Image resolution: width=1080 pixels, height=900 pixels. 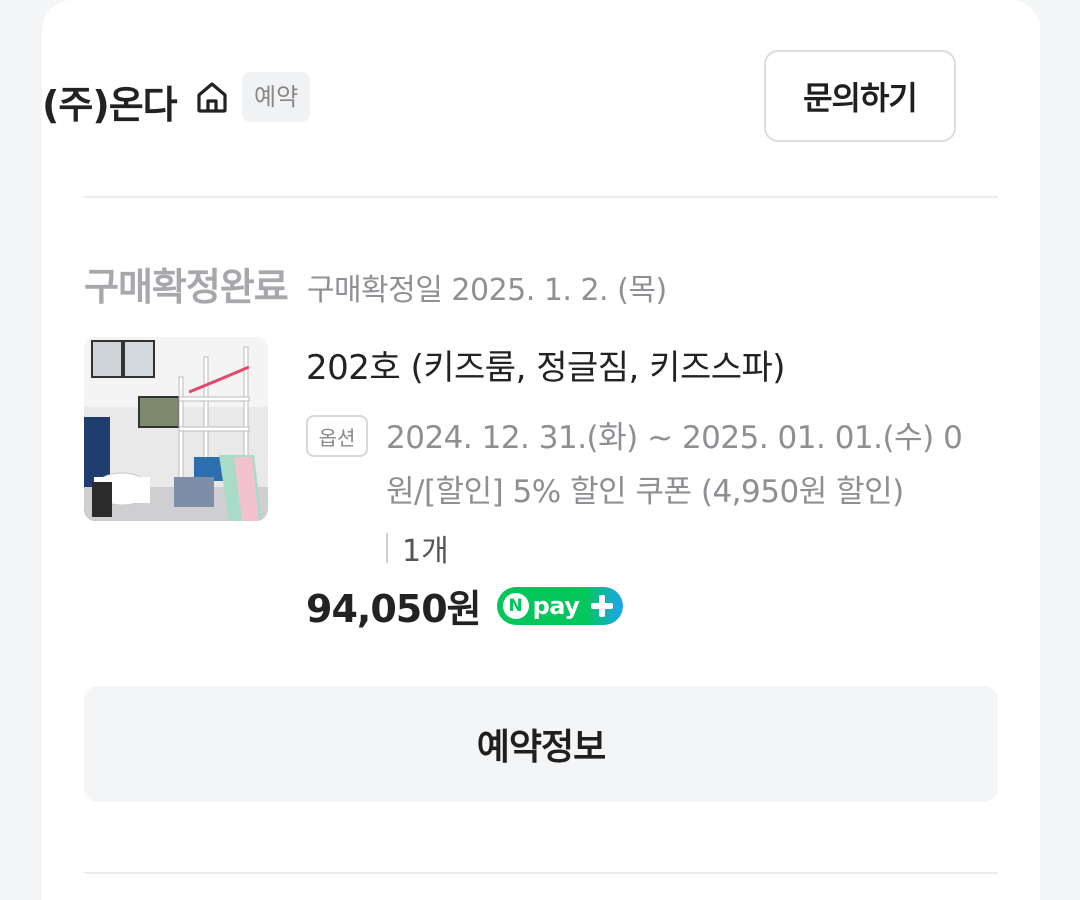 What do you see at coordinates (394, 609) in the screenshot?
I see `price: 94,050원` at bounding box center [394, 609].